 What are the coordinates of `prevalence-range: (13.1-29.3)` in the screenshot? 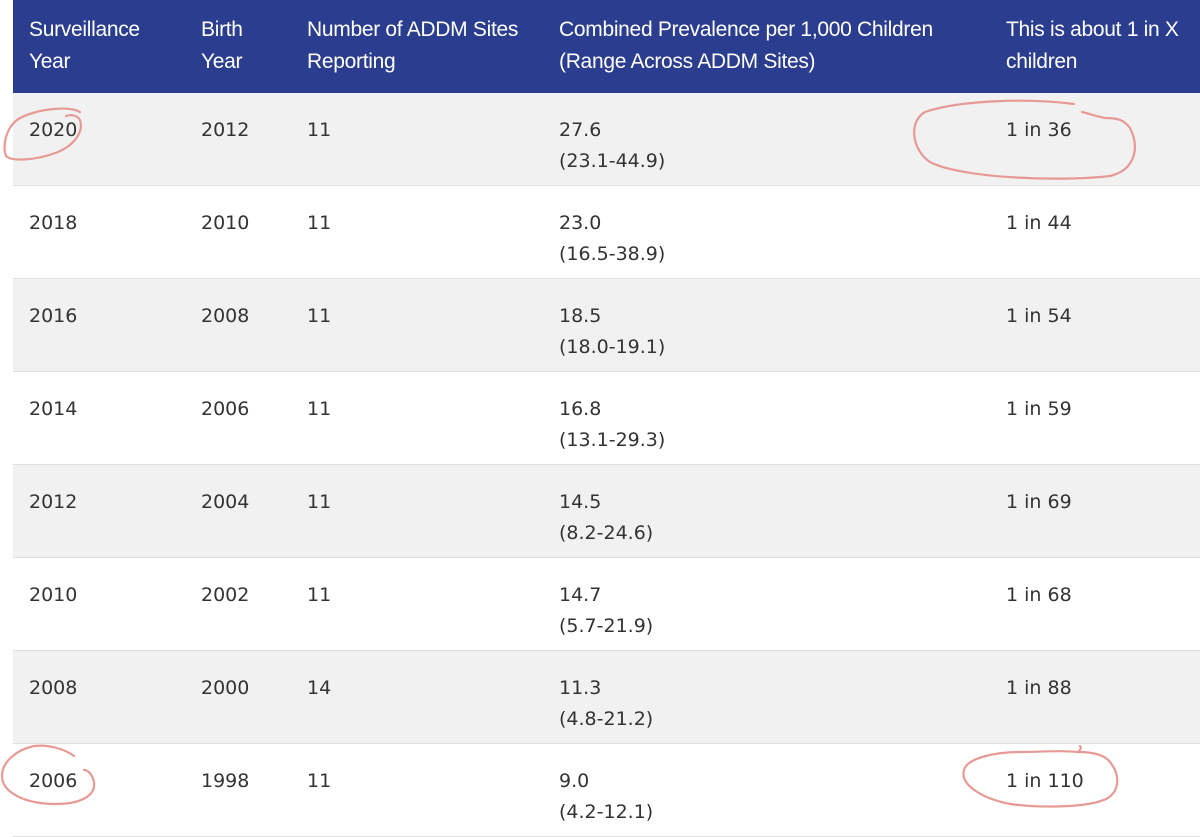 It's located at (612, 440).